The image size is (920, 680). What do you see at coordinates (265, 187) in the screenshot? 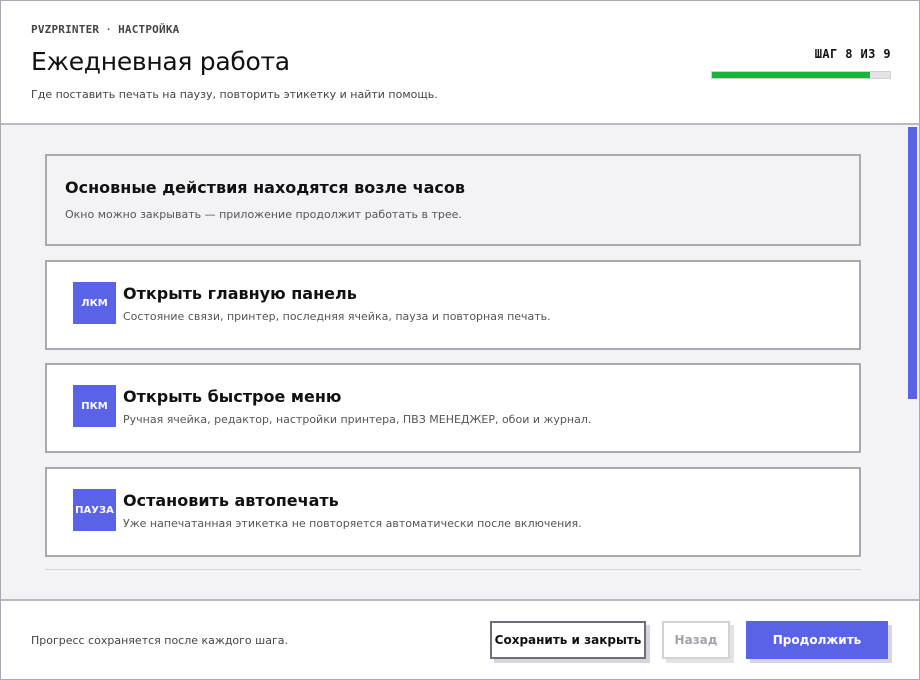
I see `intro-title: Основные действия находятся возле часов` at bounding box center [265, 187].